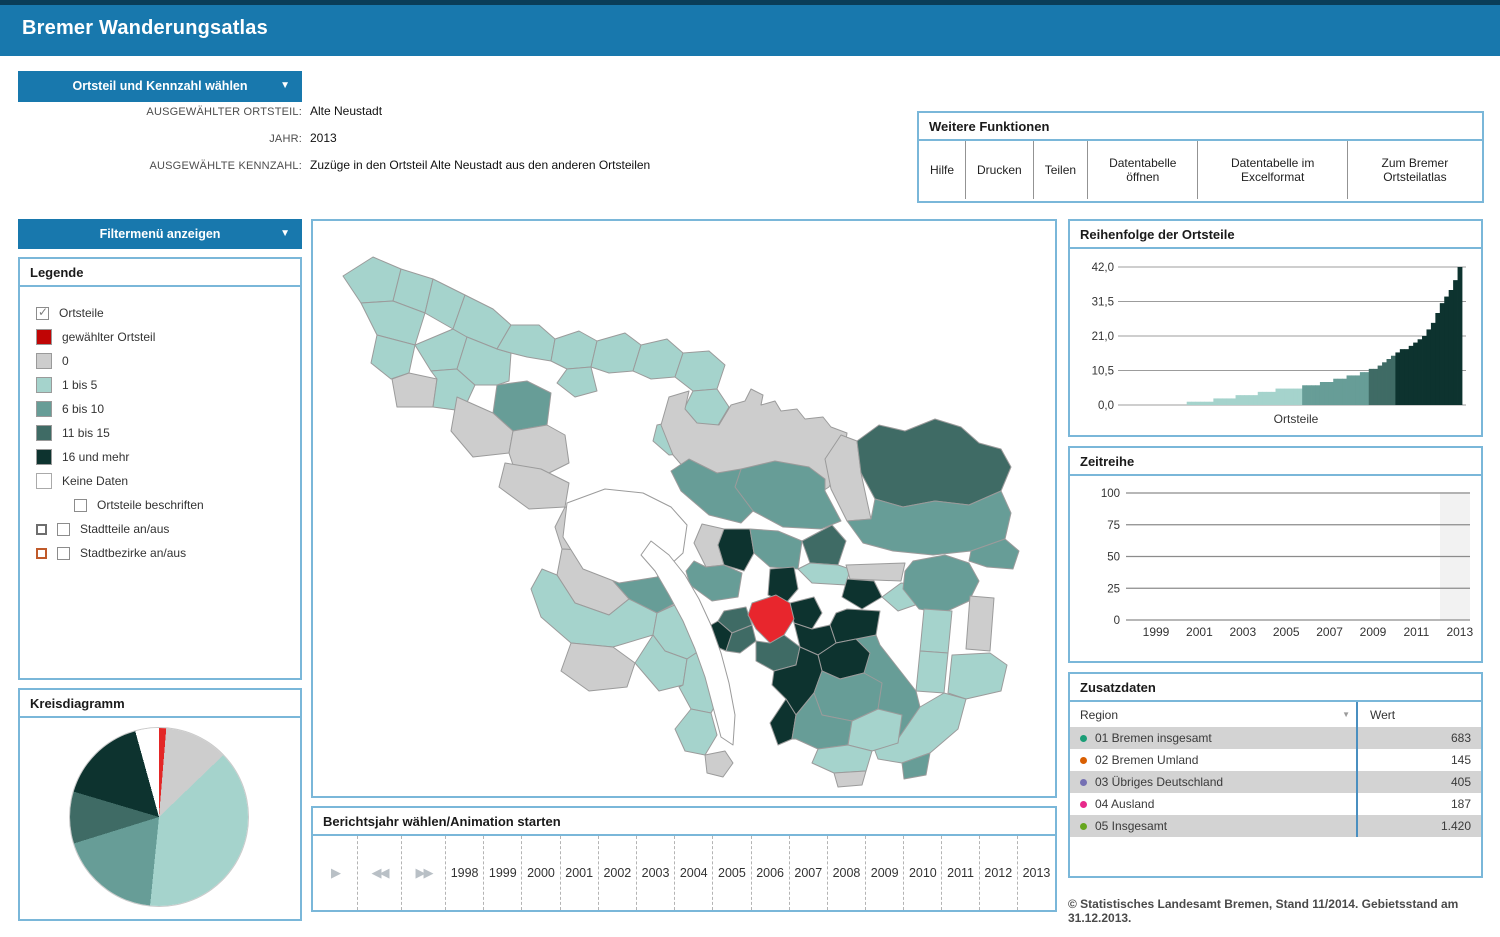  Describe the element at coordinates (160, 234) in the screenshot. I see `filter-menu-button: Filtermenü anzeigen ▼` at that location.